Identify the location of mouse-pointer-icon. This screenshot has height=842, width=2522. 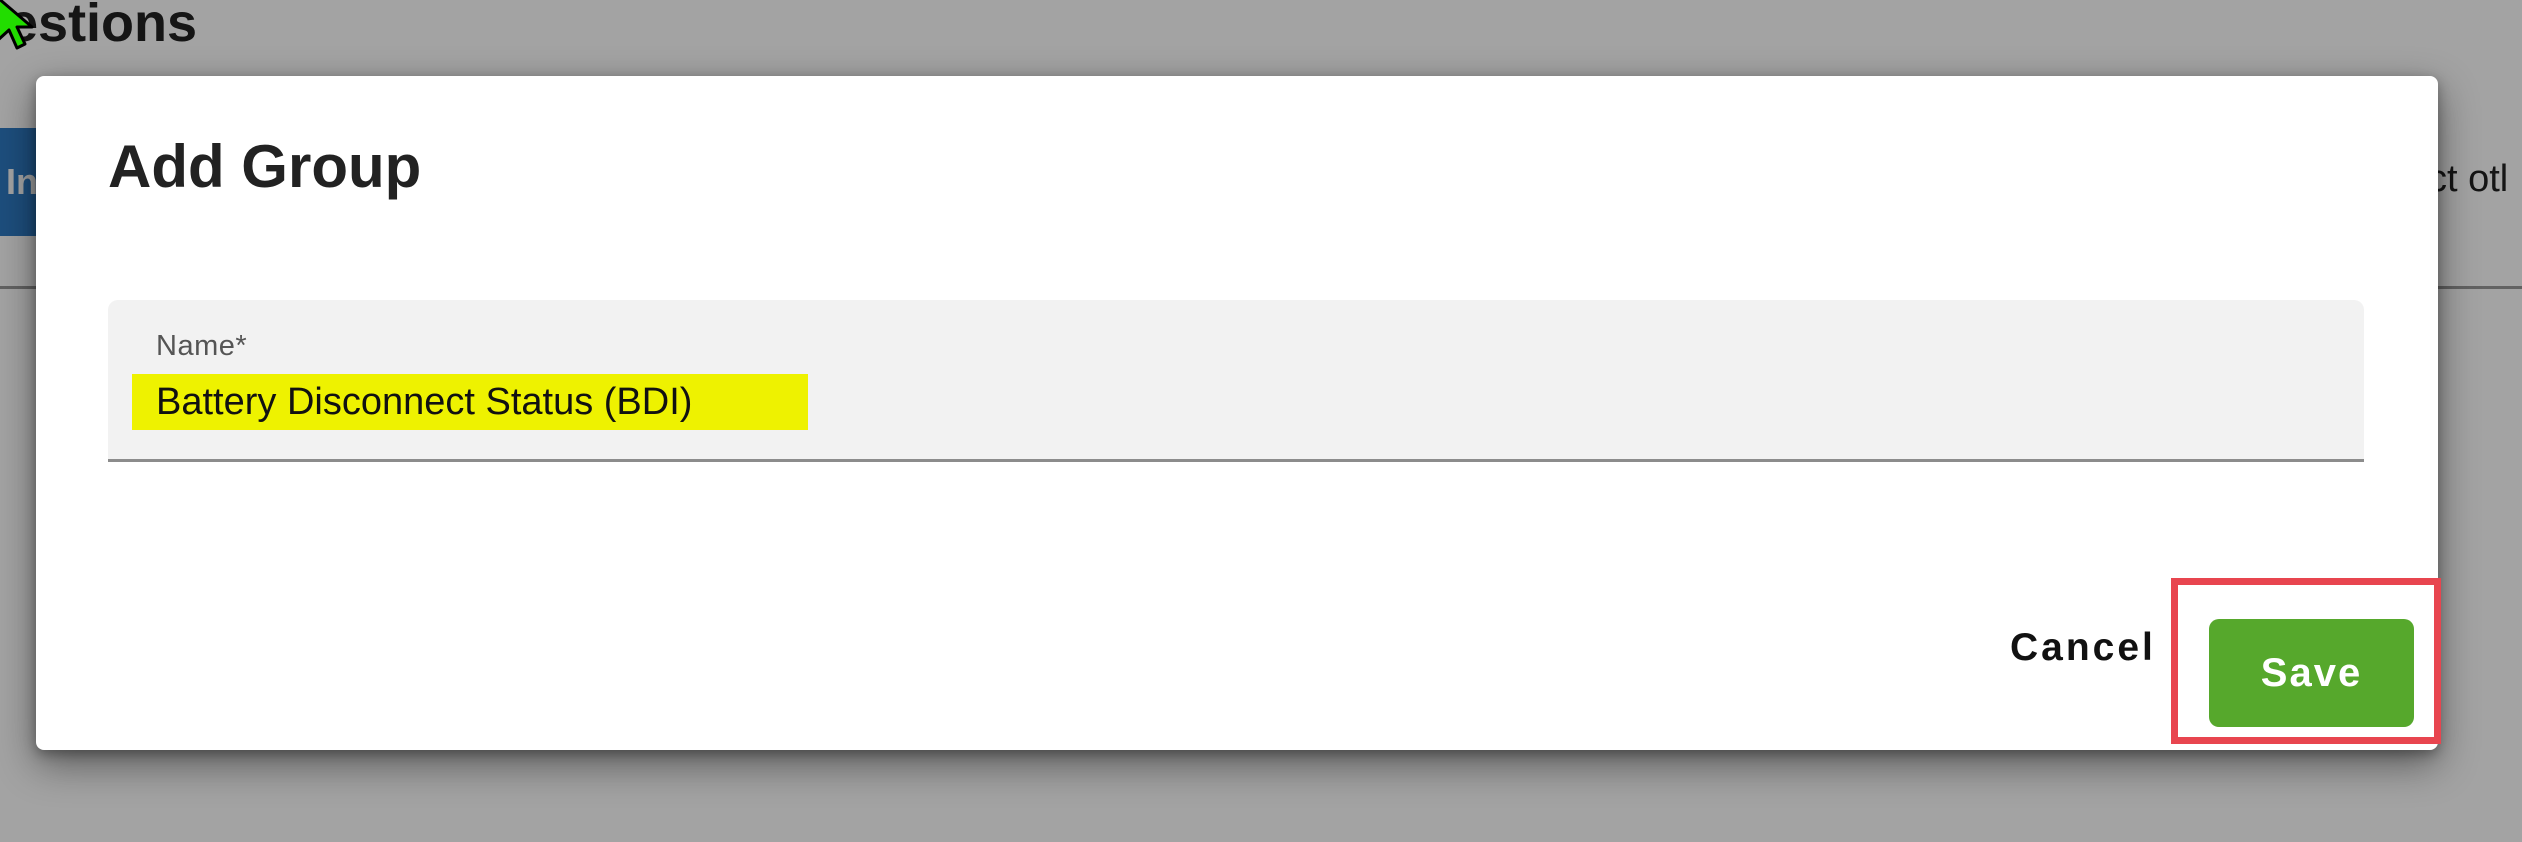
(17, 25).